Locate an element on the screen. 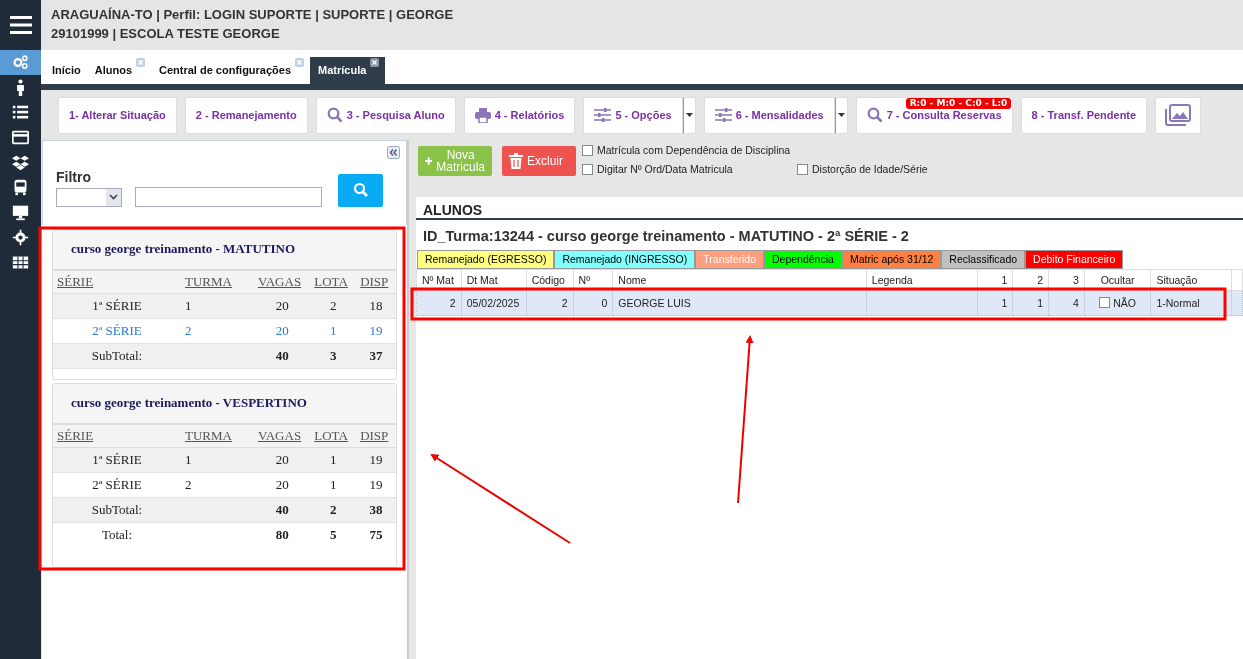 The width and height of the screenshot is (1243, 659). panel-title: ALUNOS is located at coordinates (829, 208).